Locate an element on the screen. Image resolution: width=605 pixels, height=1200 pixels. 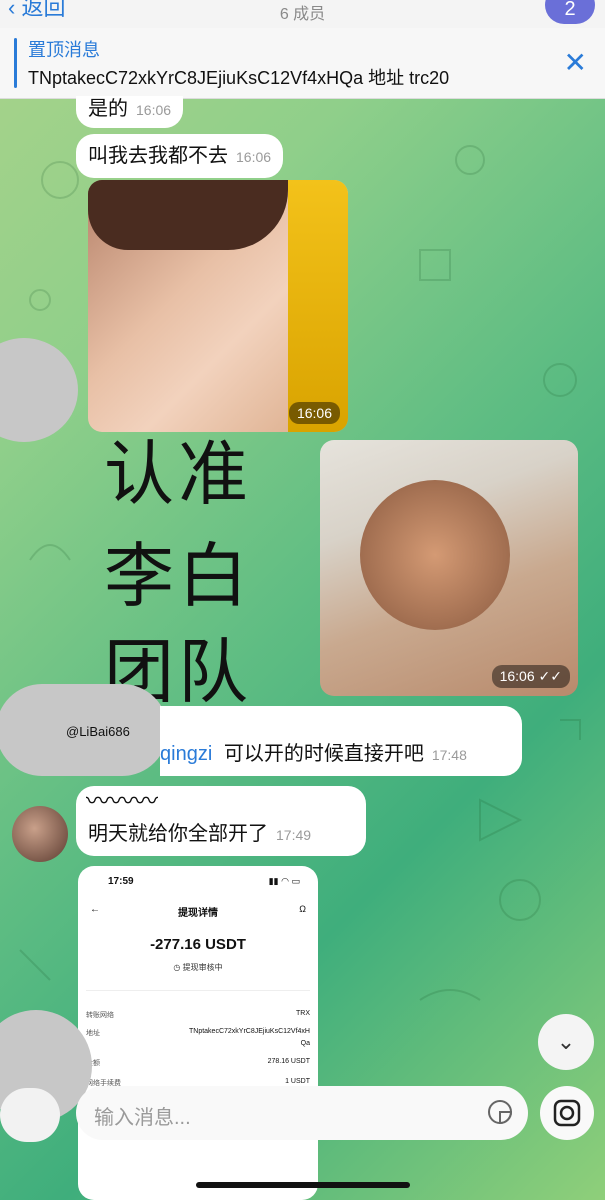
photo-time: 16:06 ✓✓ is located at coordinates (530, 676).